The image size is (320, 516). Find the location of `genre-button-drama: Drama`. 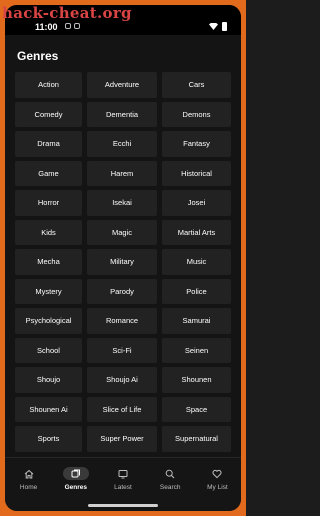

genre-button-drama: Drama is located at coordinates (48, 144).